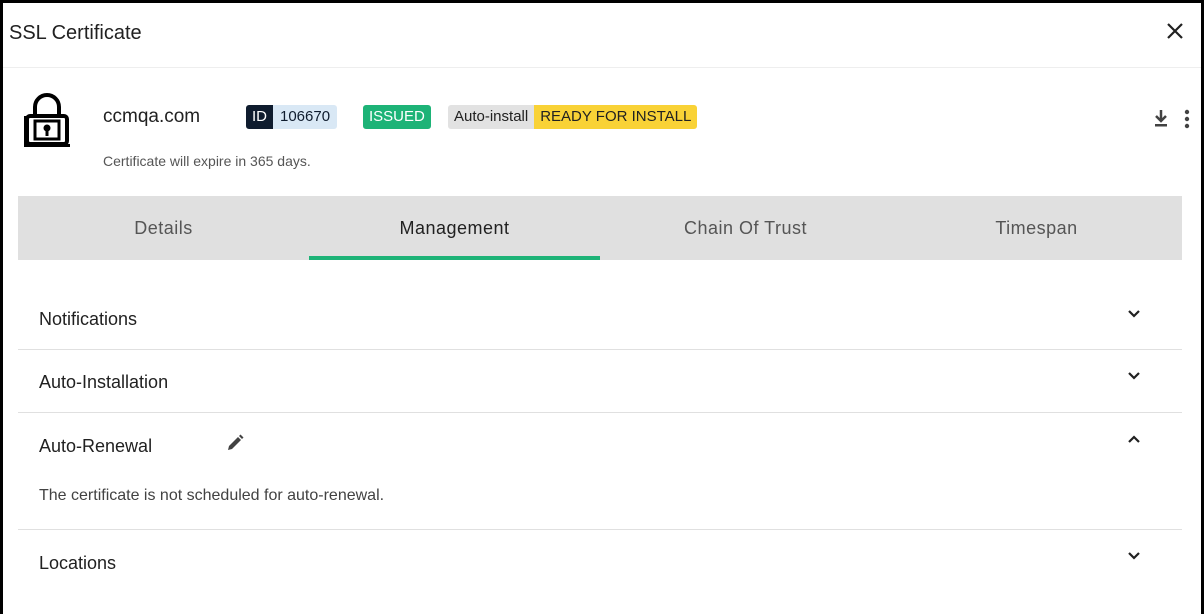  What do you see at coordinates (235, 443) in the screenshot?
I see `pencil-icon` at bounding box center [235, 443].